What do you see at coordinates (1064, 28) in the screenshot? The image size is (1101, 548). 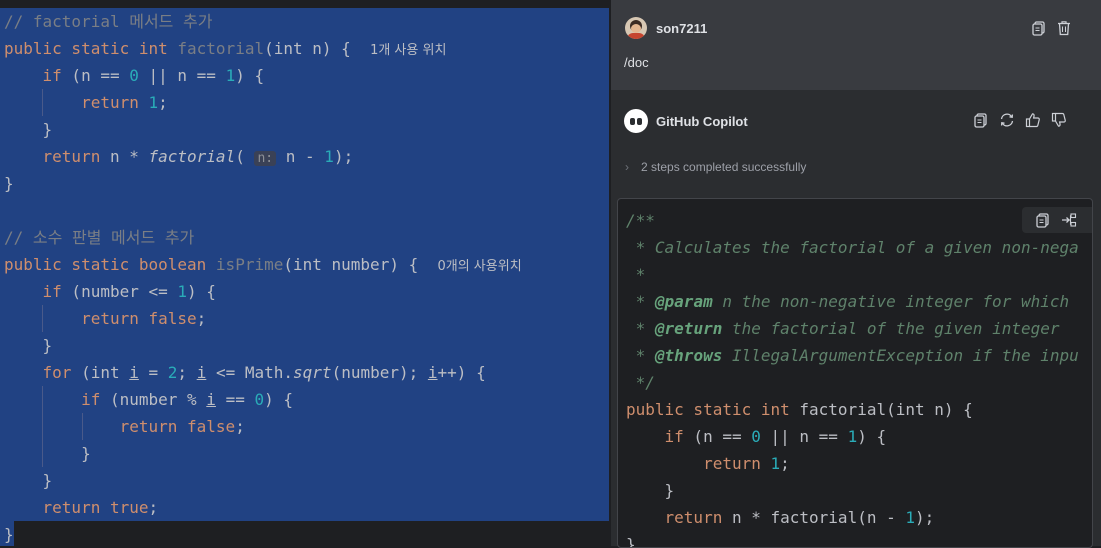 I see `delete-icon` at bounding box center [1064, 28].